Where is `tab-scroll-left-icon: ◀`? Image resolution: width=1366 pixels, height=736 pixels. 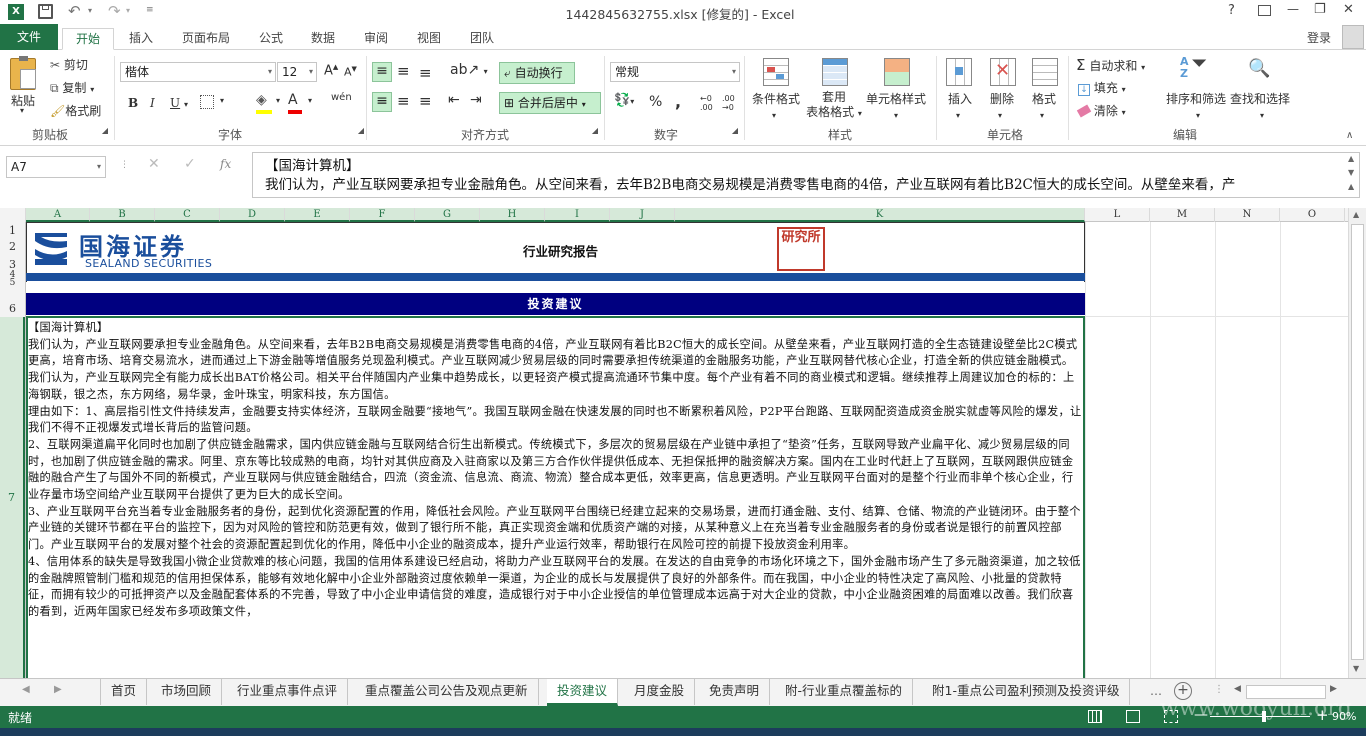
tab-scroll-left-icon: ◀ is located at coordinates (26, 689).